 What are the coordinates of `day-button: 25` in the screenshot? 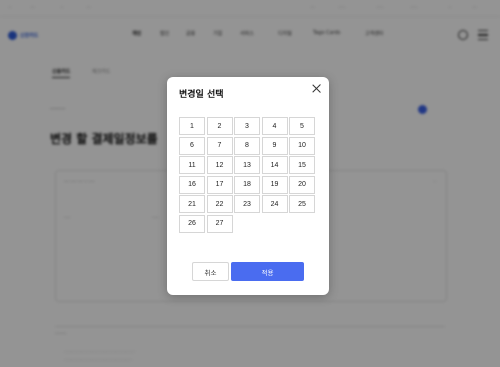 It's located at (302, 204).